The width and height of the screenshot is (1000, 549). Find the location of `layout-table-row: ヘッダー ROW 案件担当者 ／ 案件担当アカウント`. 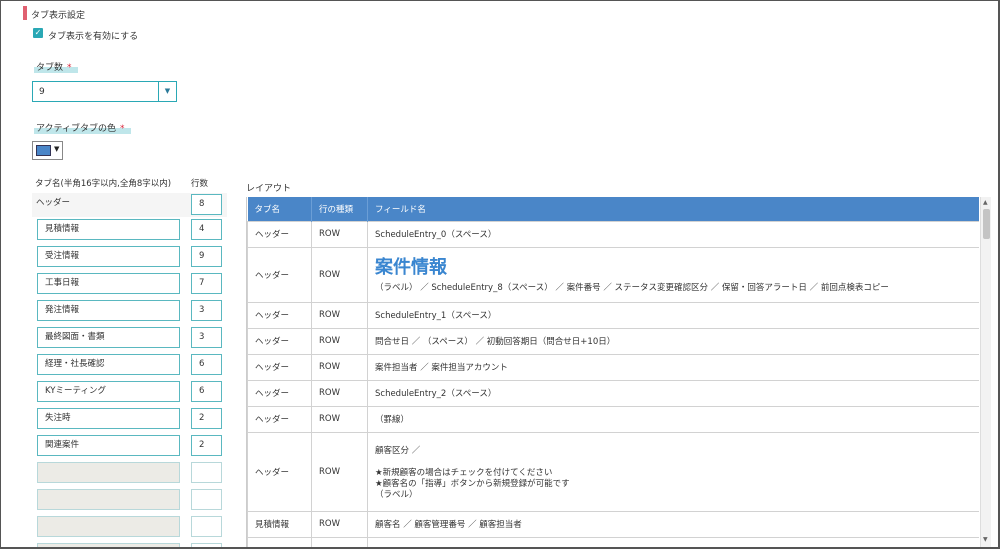

layout-table-row: ヘッダー ROW 案件担当者 ／ 案件担当アカウント is located at coordinates (613, 367).